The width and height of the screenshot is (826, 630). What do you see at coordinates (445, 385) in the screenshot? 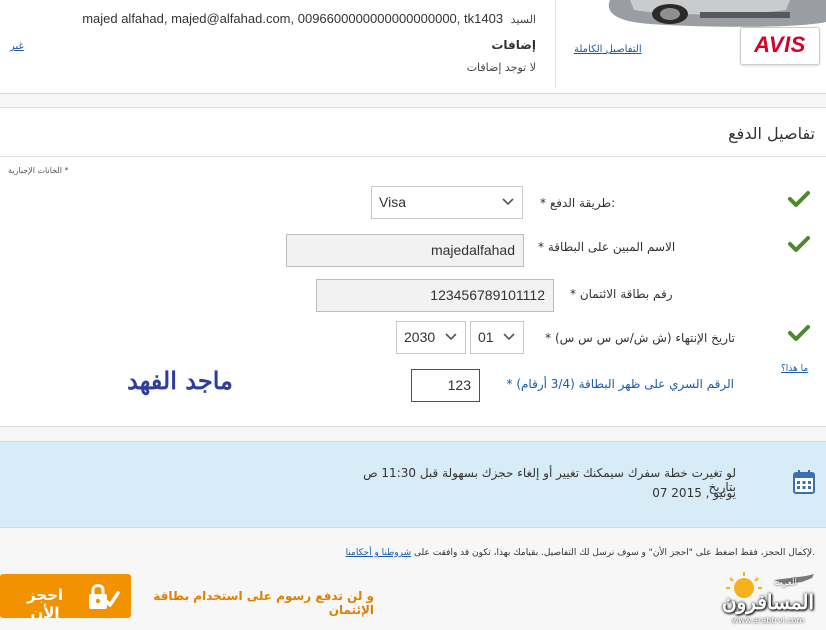
I see `cvv-field: 123` at bounding box center [445, 385].